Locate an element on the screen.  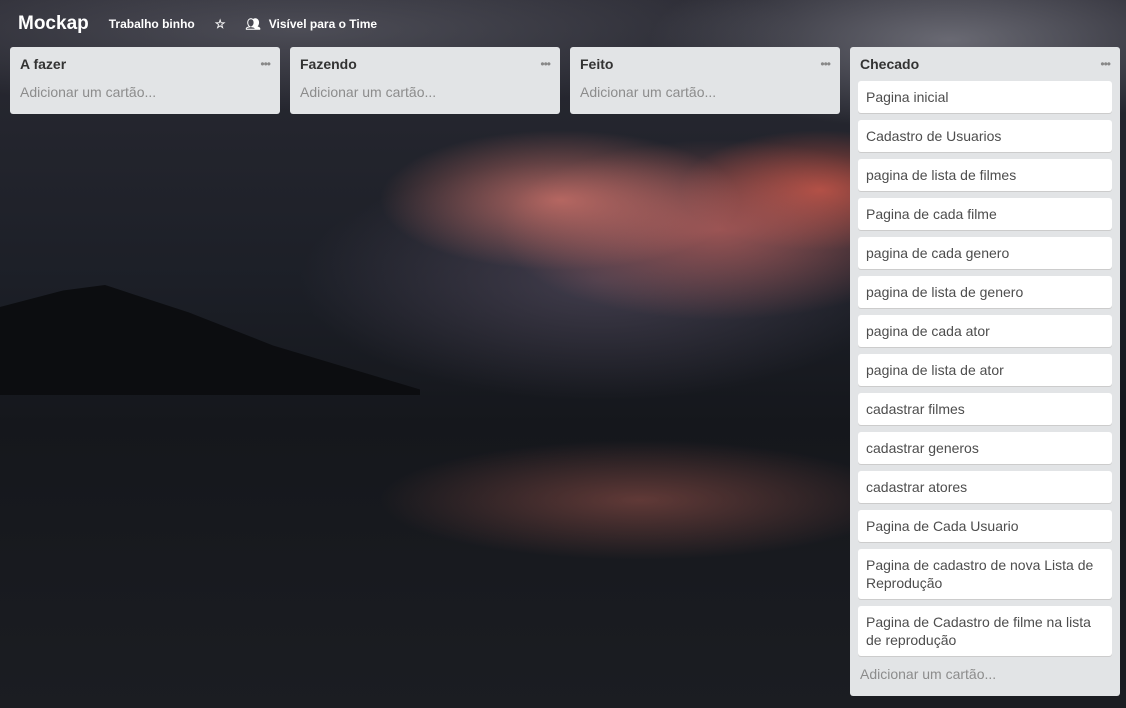
team-icon: 👥︎ is located at coordinates (253, 23).